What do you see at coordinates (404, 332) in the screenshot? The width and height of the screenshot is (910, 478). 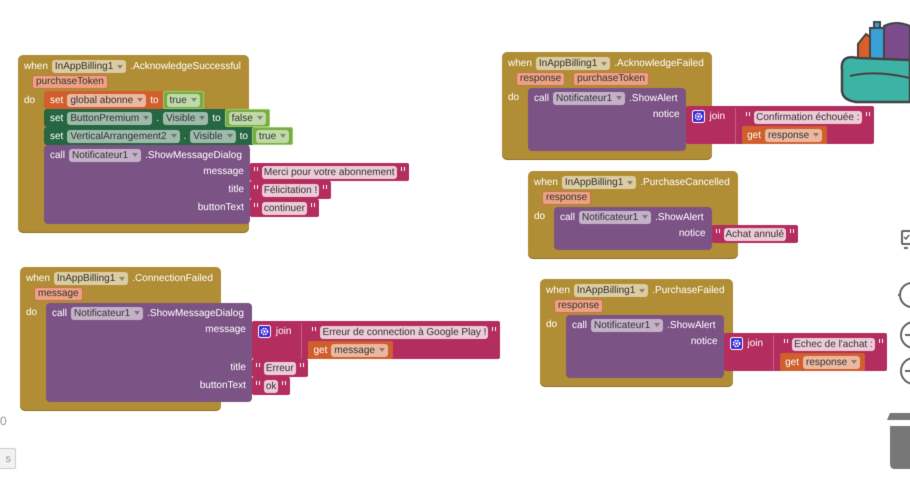 I see `text-value: Erreur de connection à Google Play !` at bounding box center [404, 332].